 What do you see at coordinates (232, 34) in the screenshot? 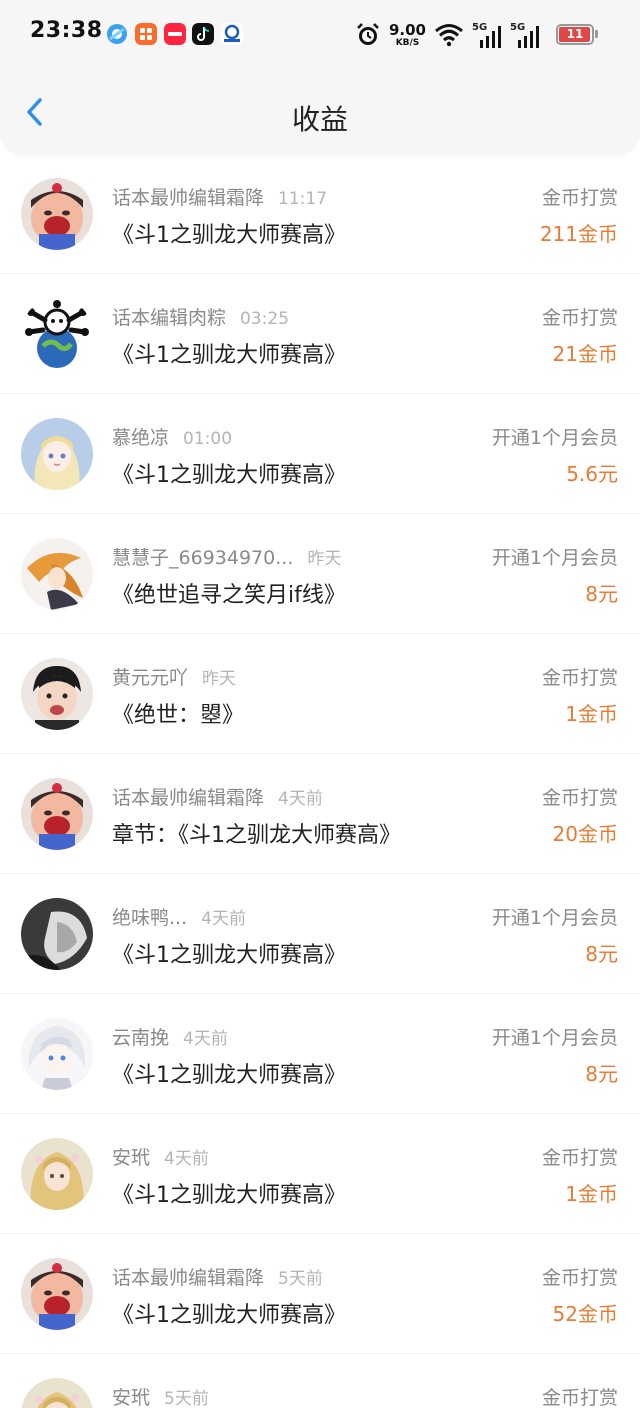
I see `bank-icon` at bounding box center [232, 34].